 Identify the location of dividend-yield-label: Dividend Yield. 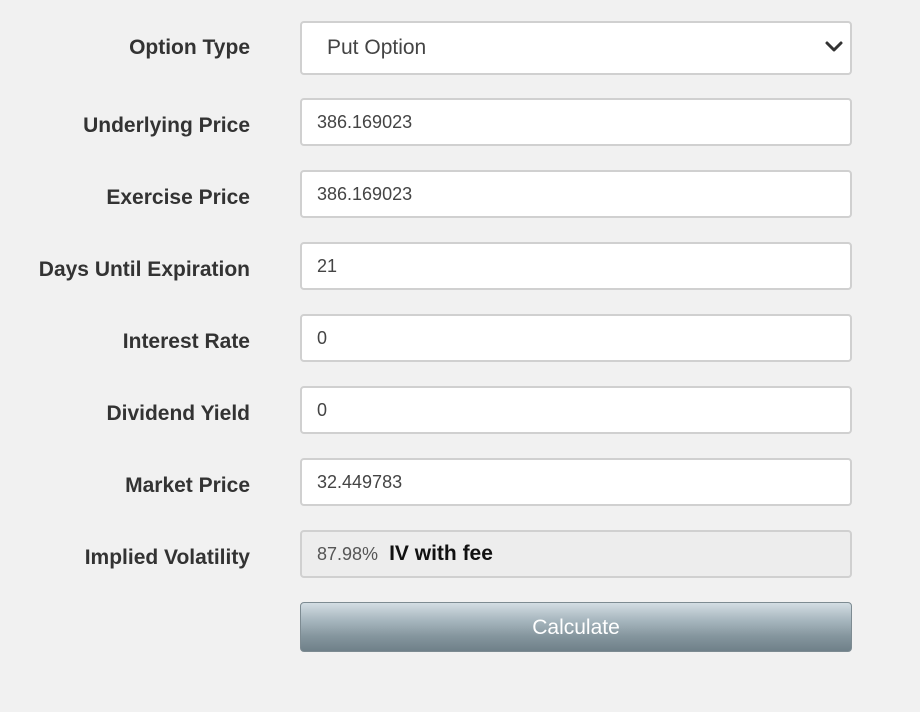
(178, 413).